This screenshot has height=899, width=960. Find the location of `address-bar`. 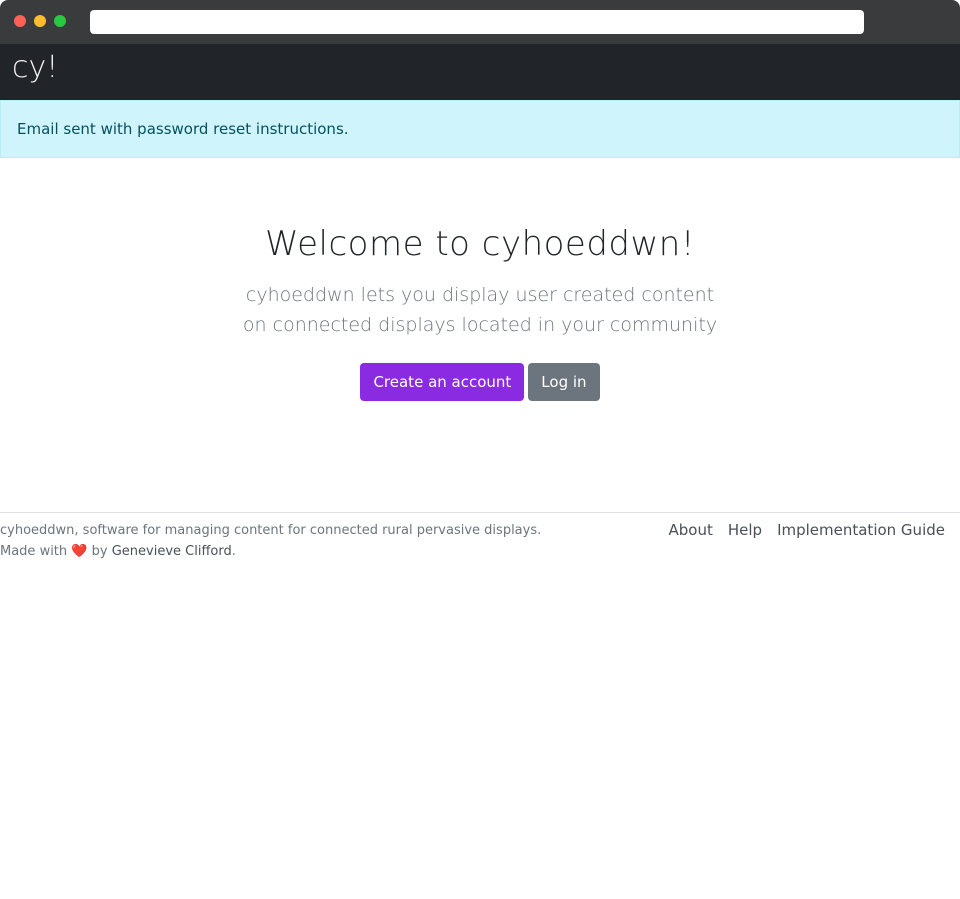

address-bar is located at coordinates (477, 22).